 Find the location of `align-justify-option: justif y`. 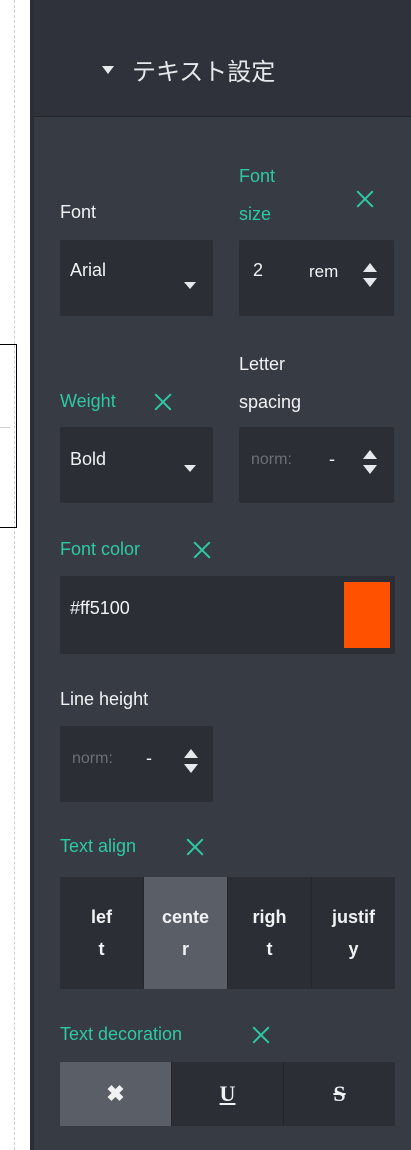

align-justify-option: justif y is located at coordinates (353, 933).